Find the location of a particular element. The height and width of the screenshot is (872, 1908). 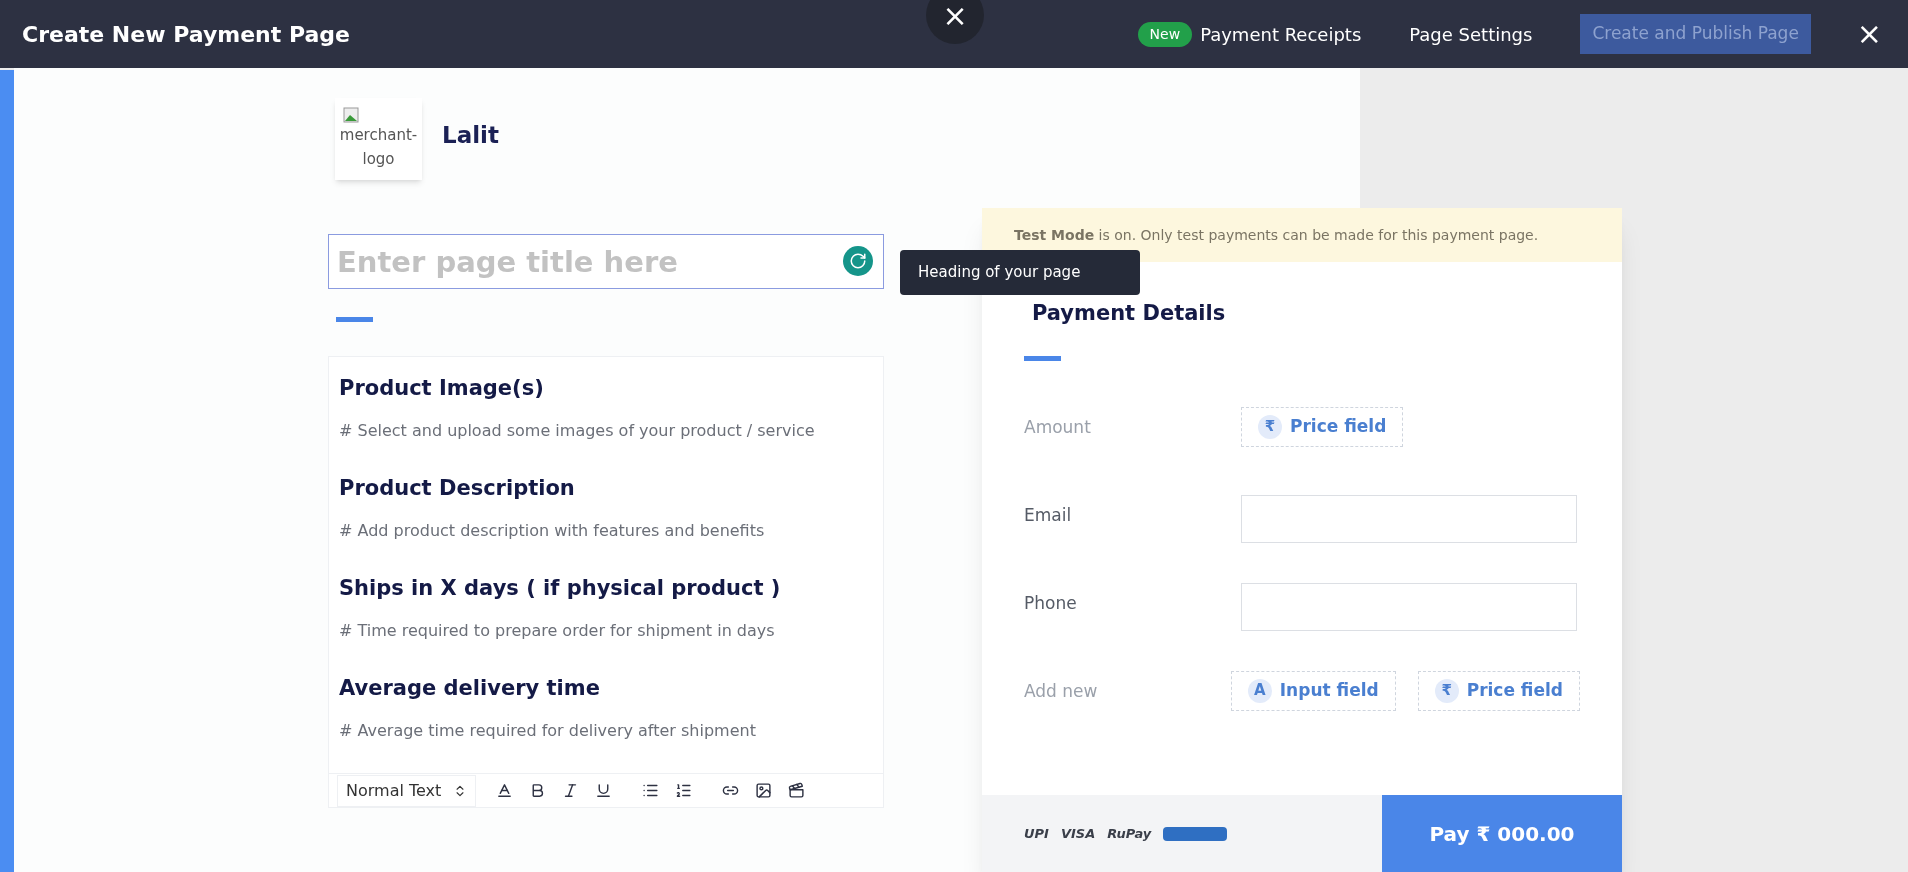

title-field: Enter page title here is located at coordinates (606, 261).